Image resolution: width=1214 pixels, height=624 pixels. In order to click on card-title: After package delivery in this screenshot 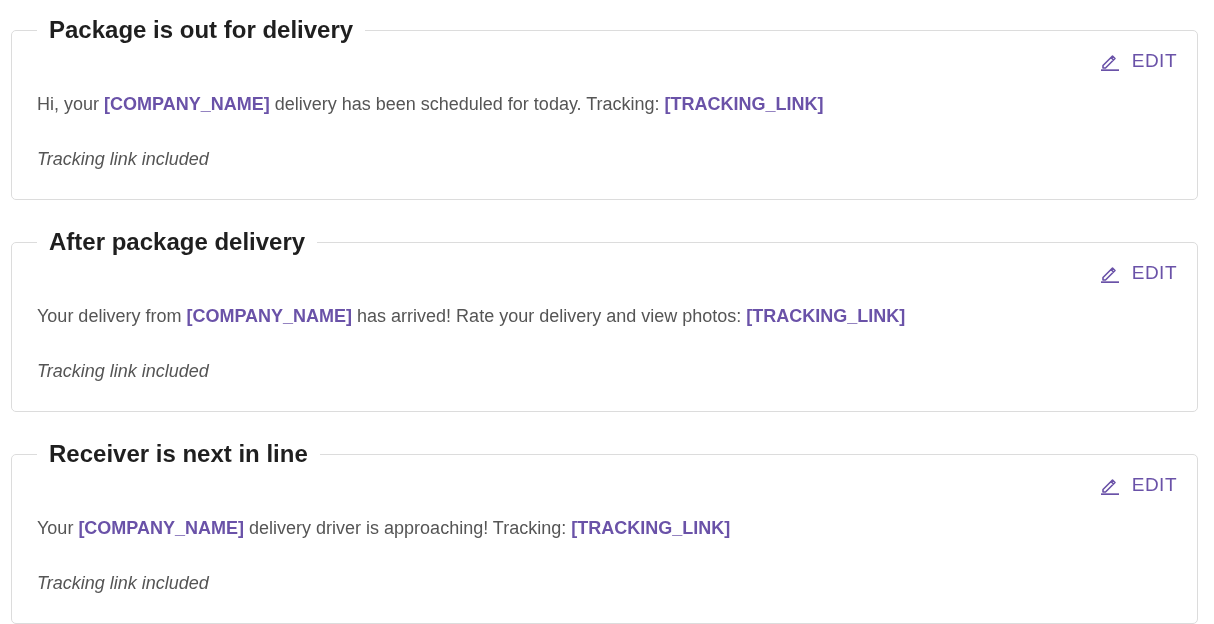, I will do `click(177, 242)`.